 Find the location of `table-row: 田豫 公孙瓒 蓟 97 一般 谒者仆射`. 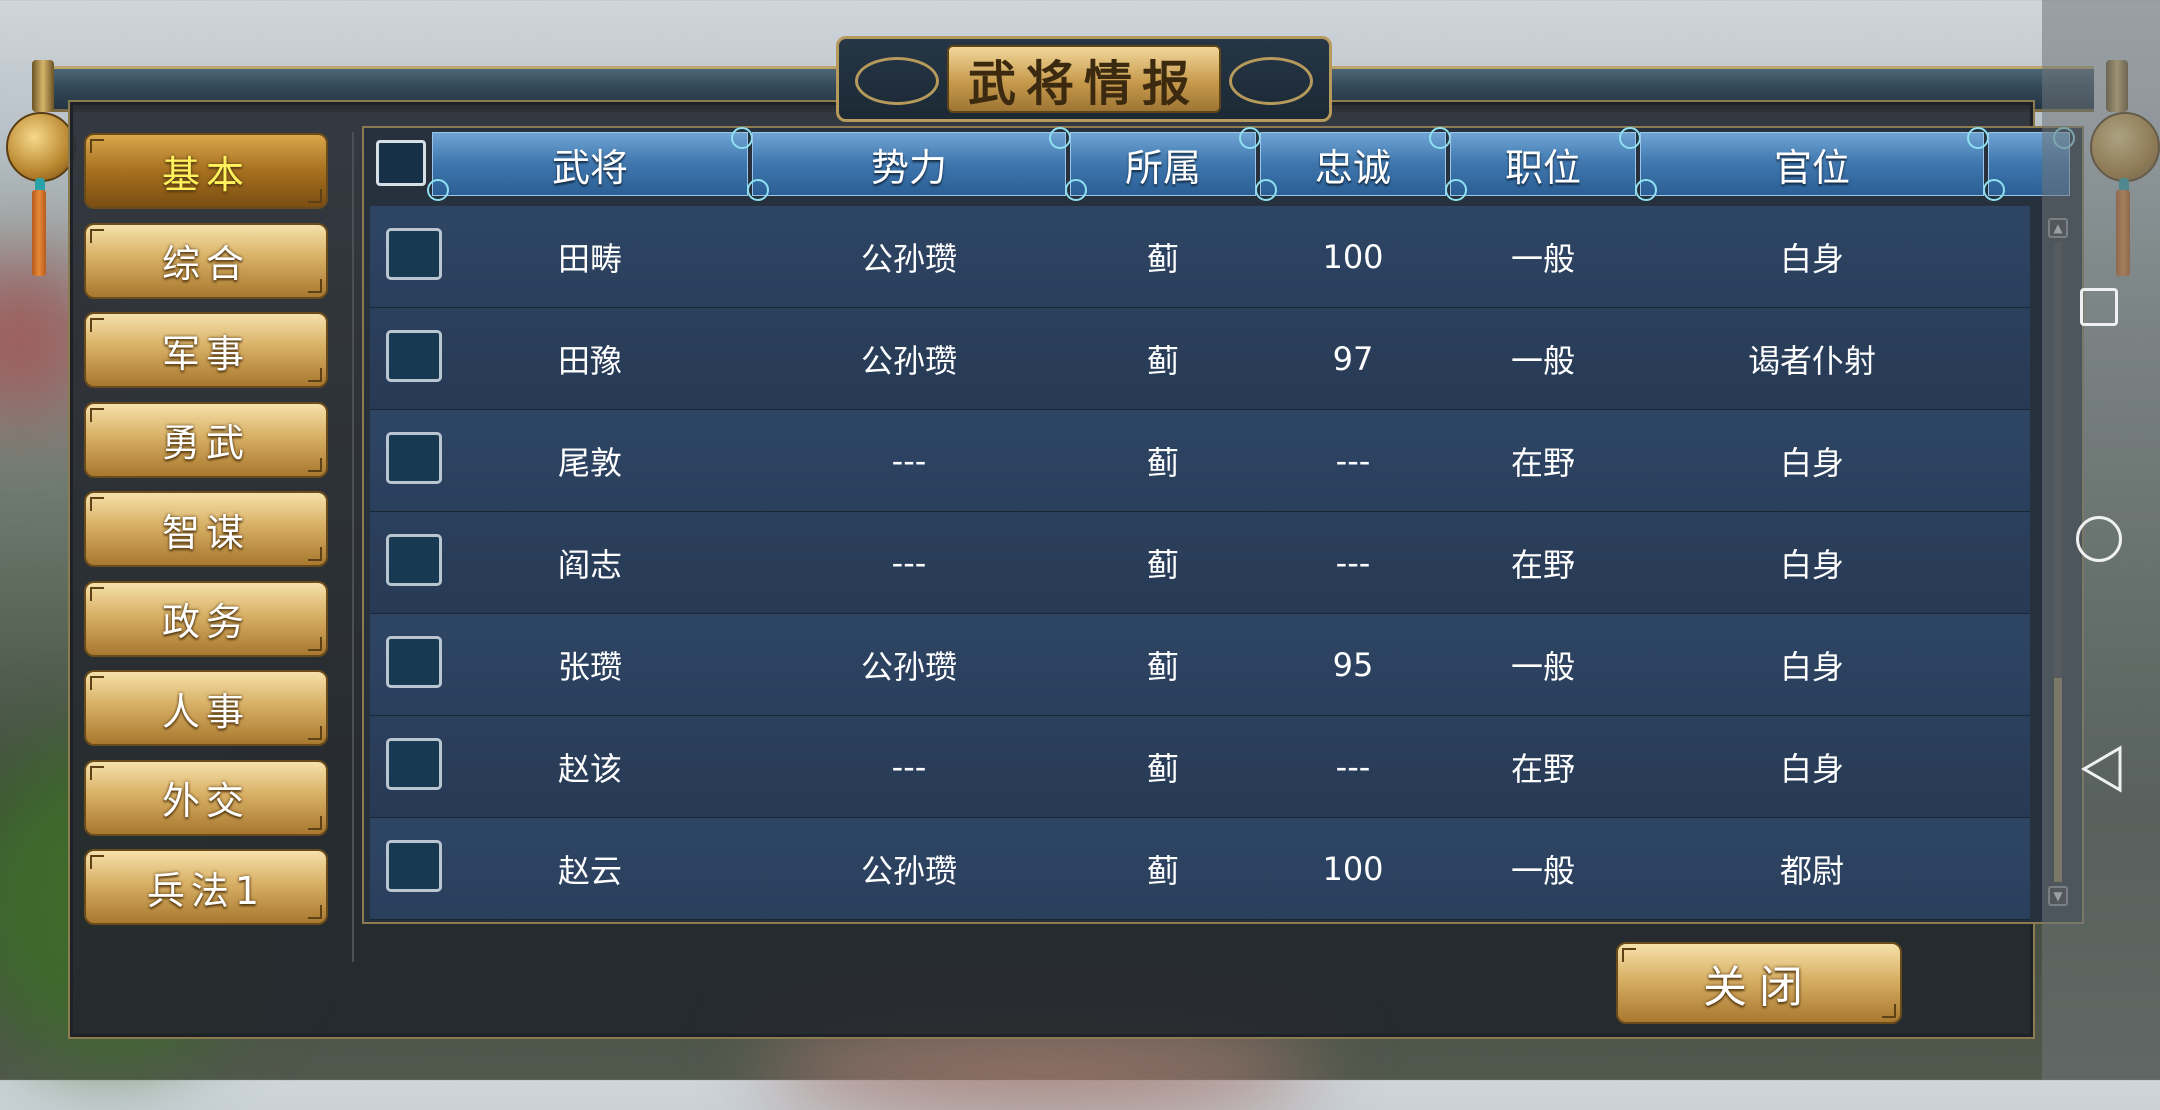

table-row: 田豫 公孙瓒 蓟 97 一般 谒者仆射 is located at coordinates (1200, 359).